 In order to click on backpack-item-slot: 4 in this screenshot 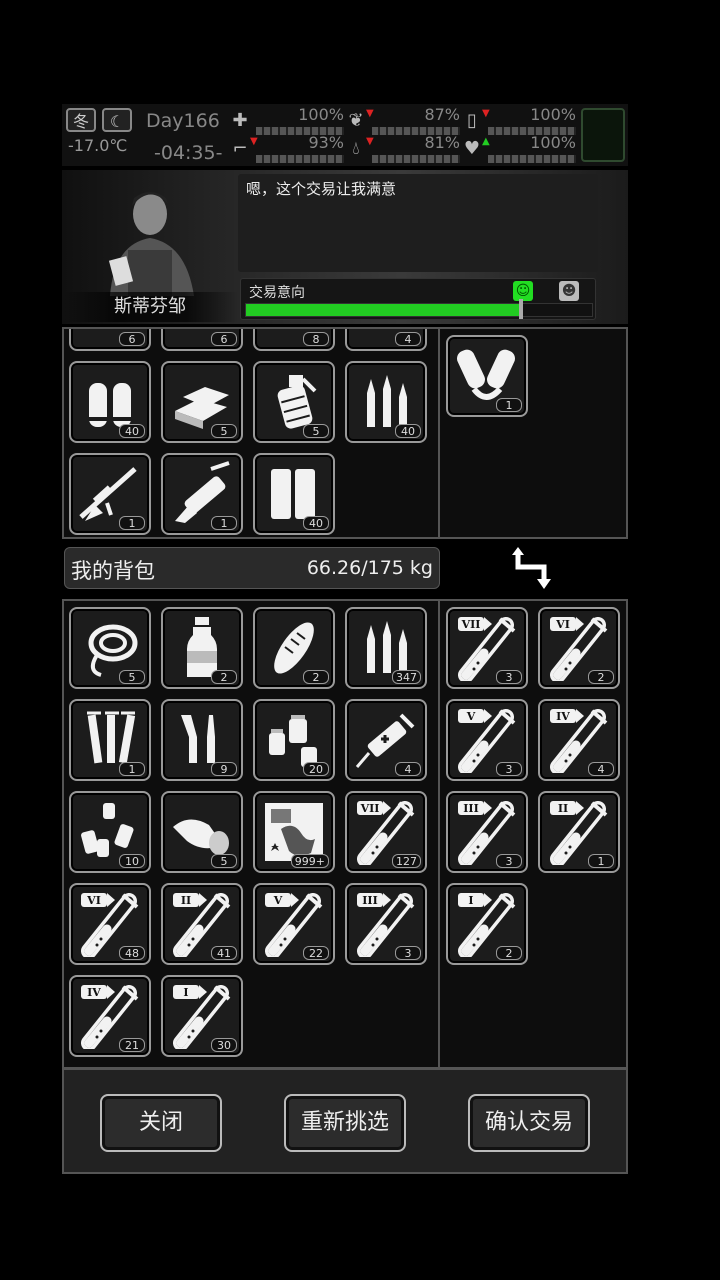, I will do `click(386, 740)`.